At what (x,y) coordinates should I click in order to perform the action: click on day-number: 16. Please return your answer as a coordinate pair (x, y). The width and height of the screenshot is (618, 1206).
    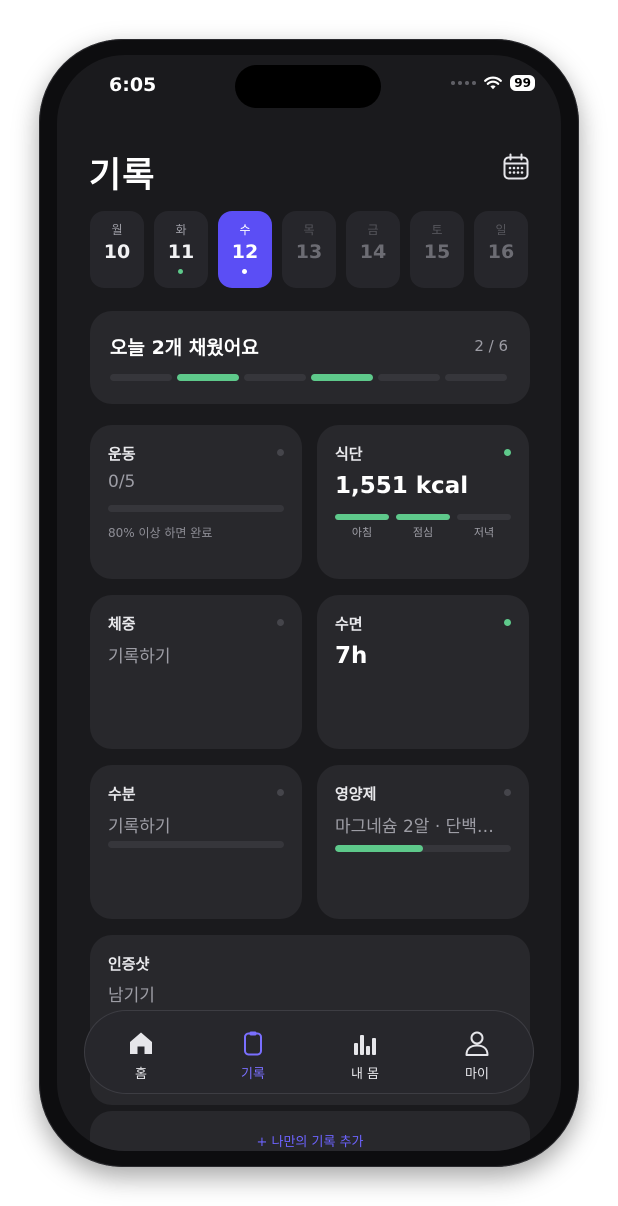
    Looking at the image, I should click on (501, 252).